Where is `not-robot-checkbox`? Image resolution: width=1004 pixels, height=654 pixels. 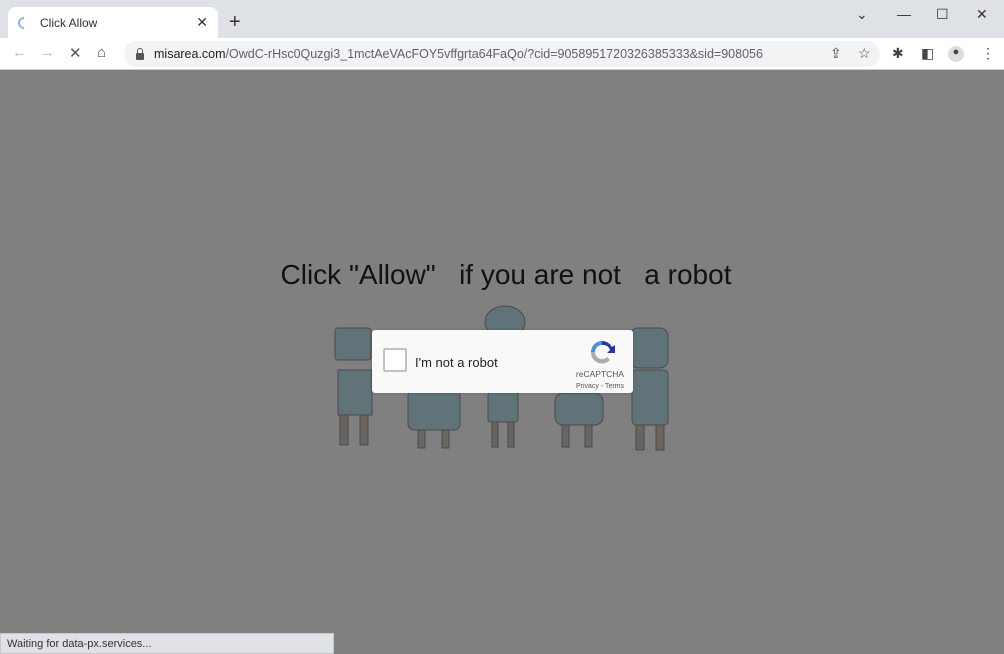
not-robot-checkbox is located at coordinates (395, 360).